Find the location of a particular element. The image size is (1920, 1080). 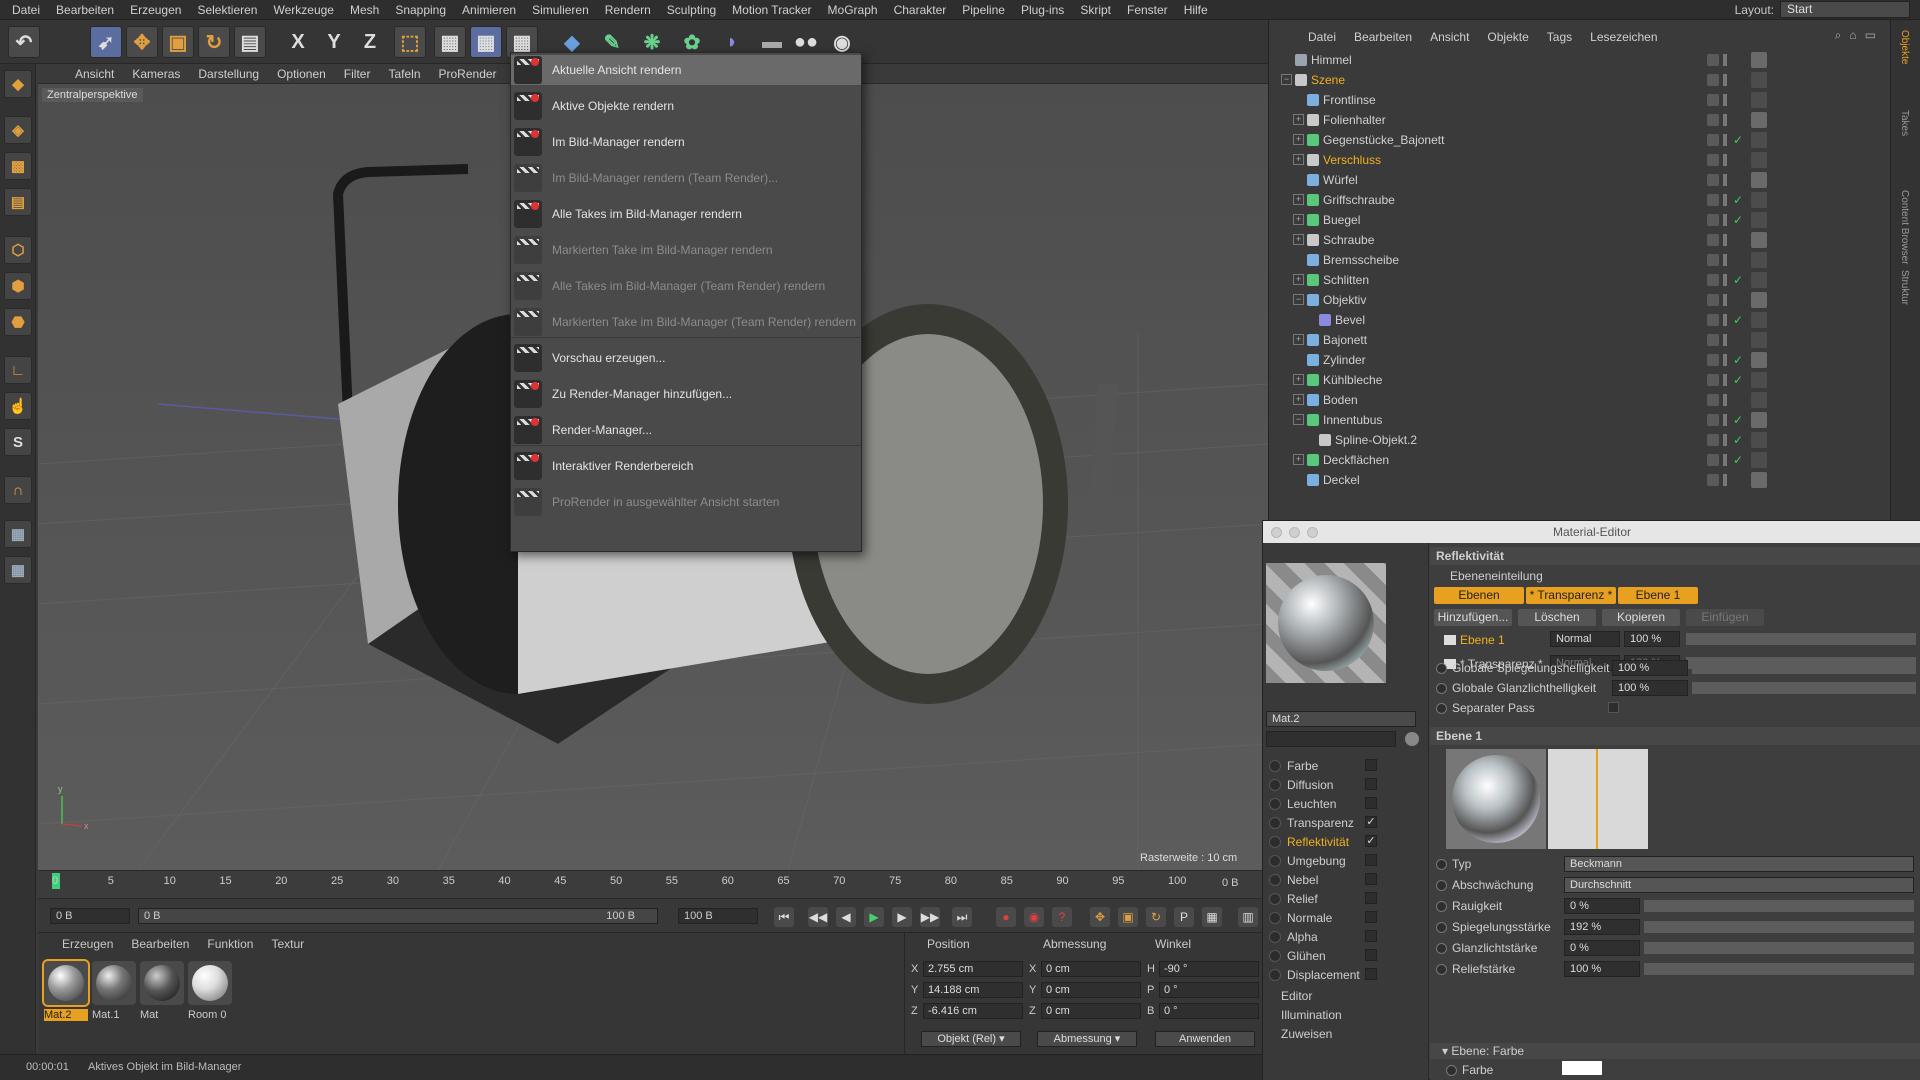

record-keys-icon: ● is located at coordinates (1006, 917).